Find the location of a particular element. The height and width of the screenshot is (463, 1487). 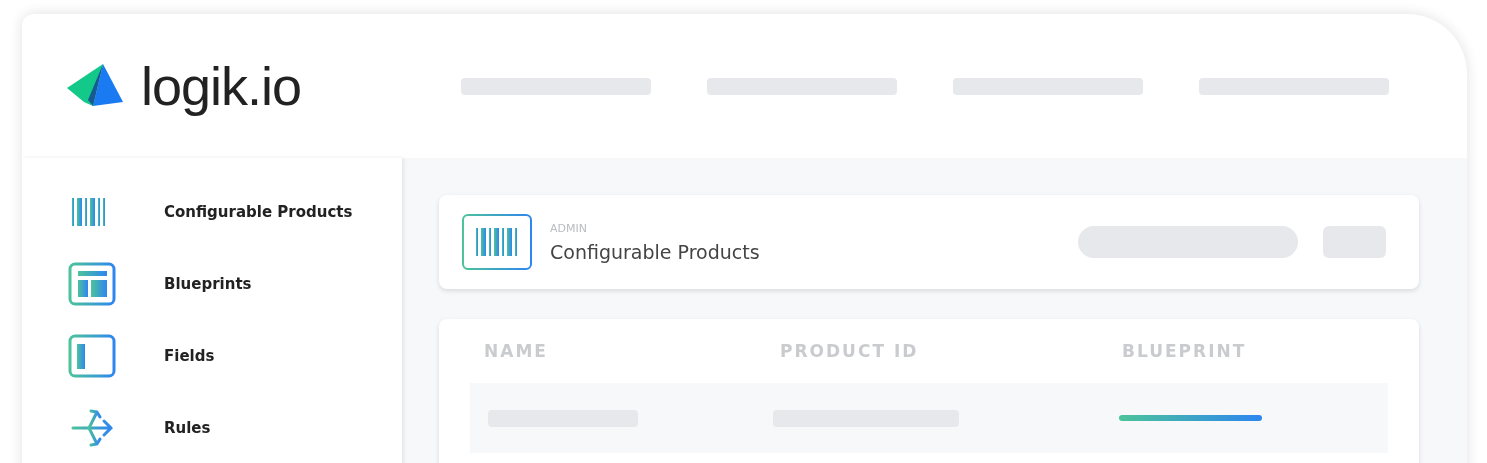

logo-text: logik.io is located at coordinates (221, 86).